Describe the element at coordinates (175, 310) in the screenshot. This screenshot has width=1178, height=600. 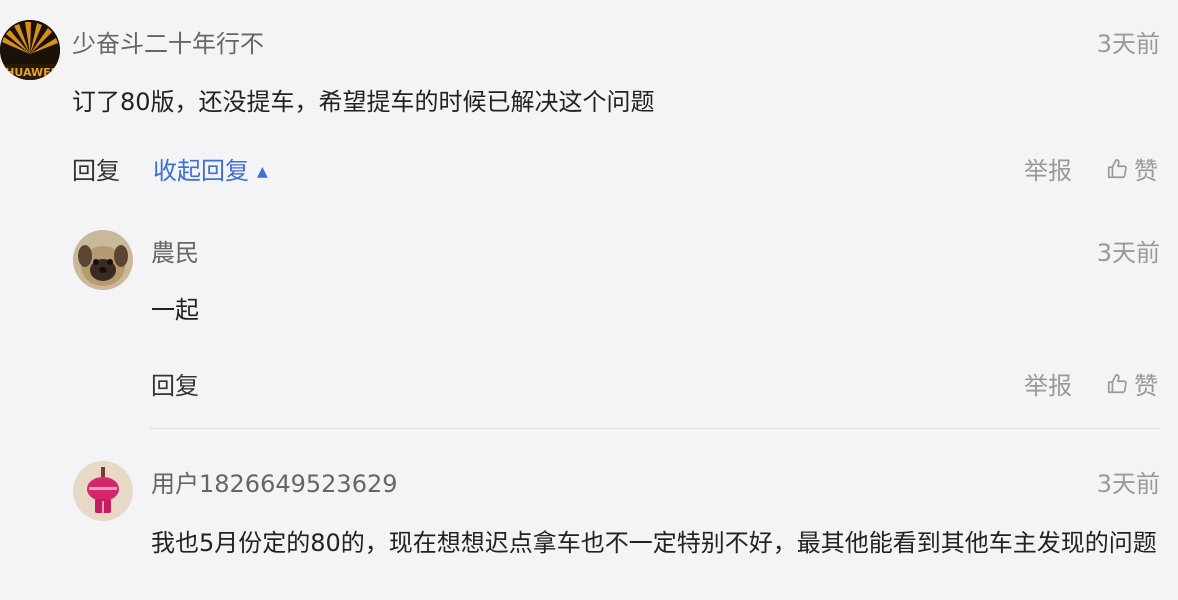
I see `comment-text: 一起` at that location.